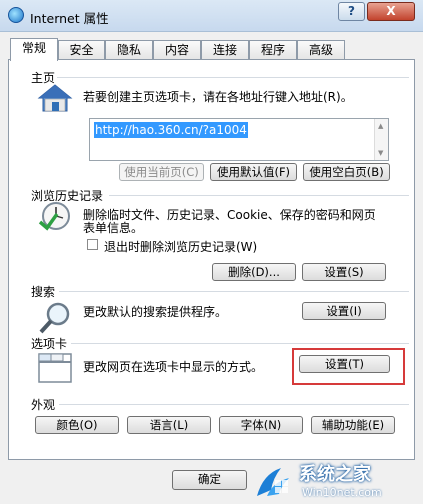 The height and width of the screenshot is (504, 423). Describe the element at coordinates (16, 15) in the screenshot. I see `internet-options-icon` at that location.